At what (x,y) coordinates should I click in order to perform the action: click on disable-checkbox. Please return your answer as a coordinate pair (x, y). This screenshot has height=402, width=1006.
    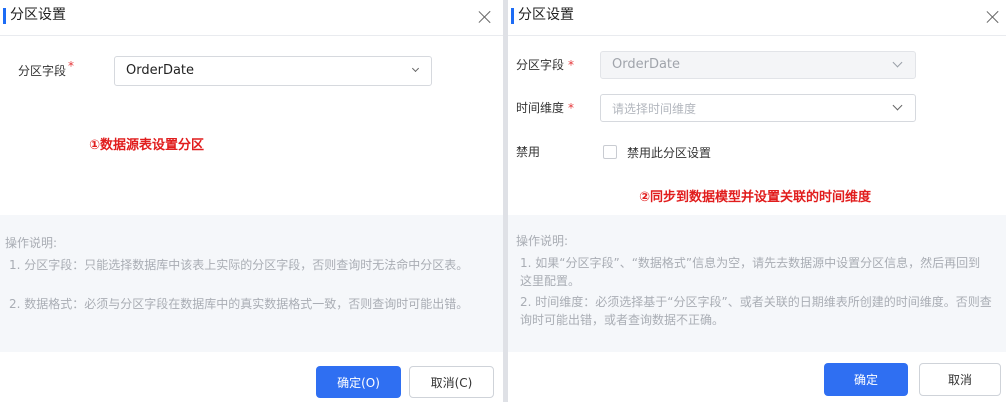
    Looking at the image, I should click on (610, 152).